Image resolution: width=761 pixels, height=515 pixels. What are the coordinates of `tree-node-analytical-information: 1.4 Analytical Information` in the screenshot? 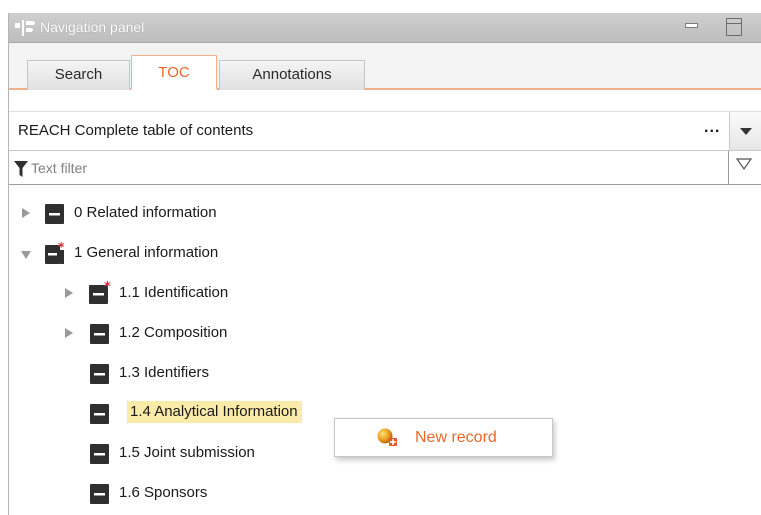 It's located at (189, 414).